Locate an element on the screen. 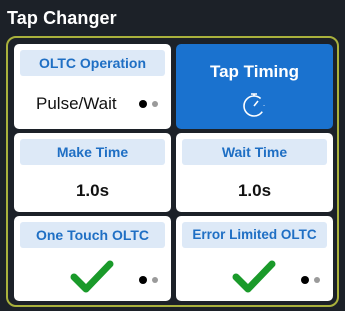 The height and width of the screenshot is (311, 345). wait-time-value: 1.0s is located at coordinates (254, 190).